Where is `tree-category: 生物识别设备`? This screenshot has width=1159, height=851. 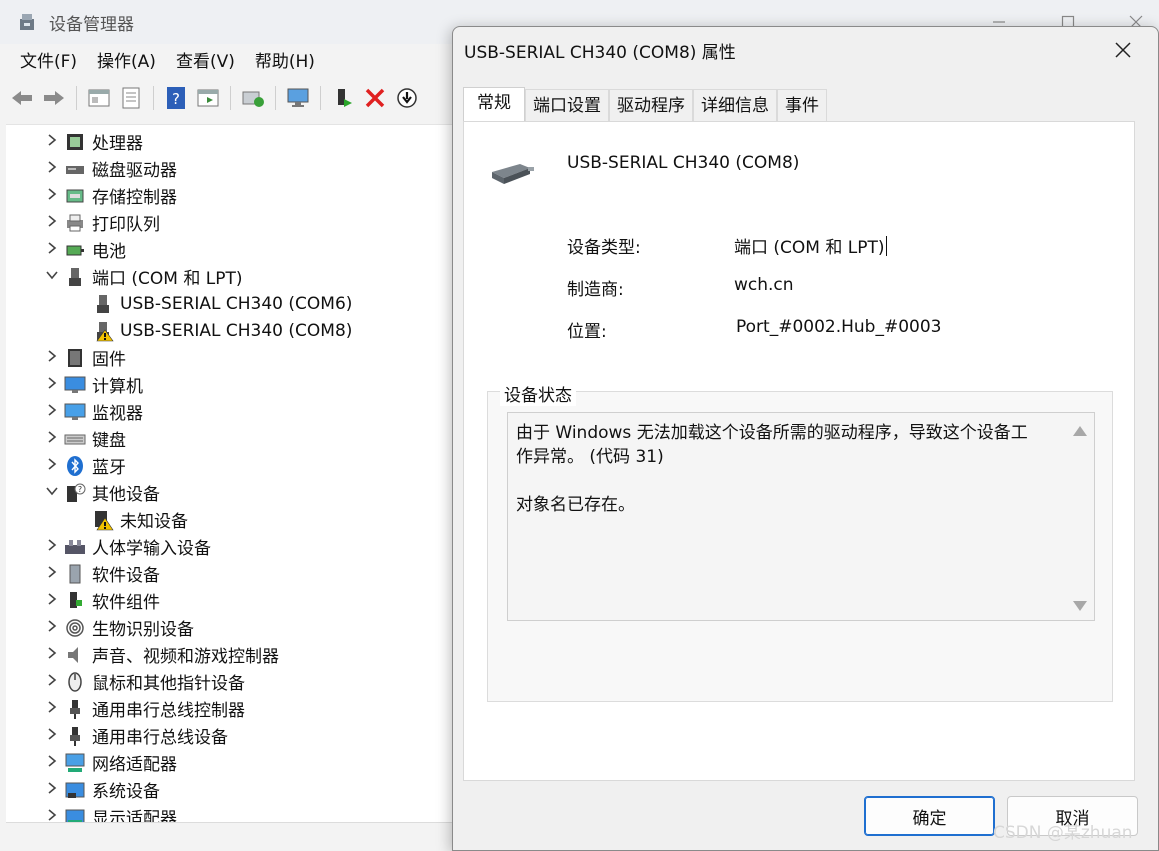 tree-category: 生物识别设备 is located at coordinates (119, 627).